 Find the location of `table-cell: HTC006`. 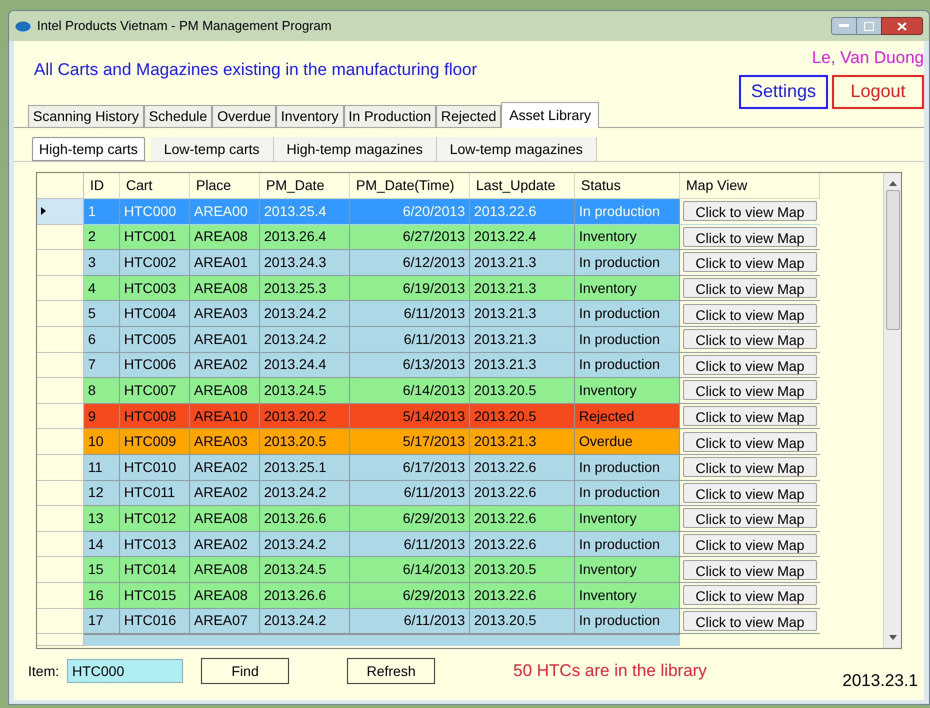

table-cell: HTC006 is located at coordinates (155, 365).